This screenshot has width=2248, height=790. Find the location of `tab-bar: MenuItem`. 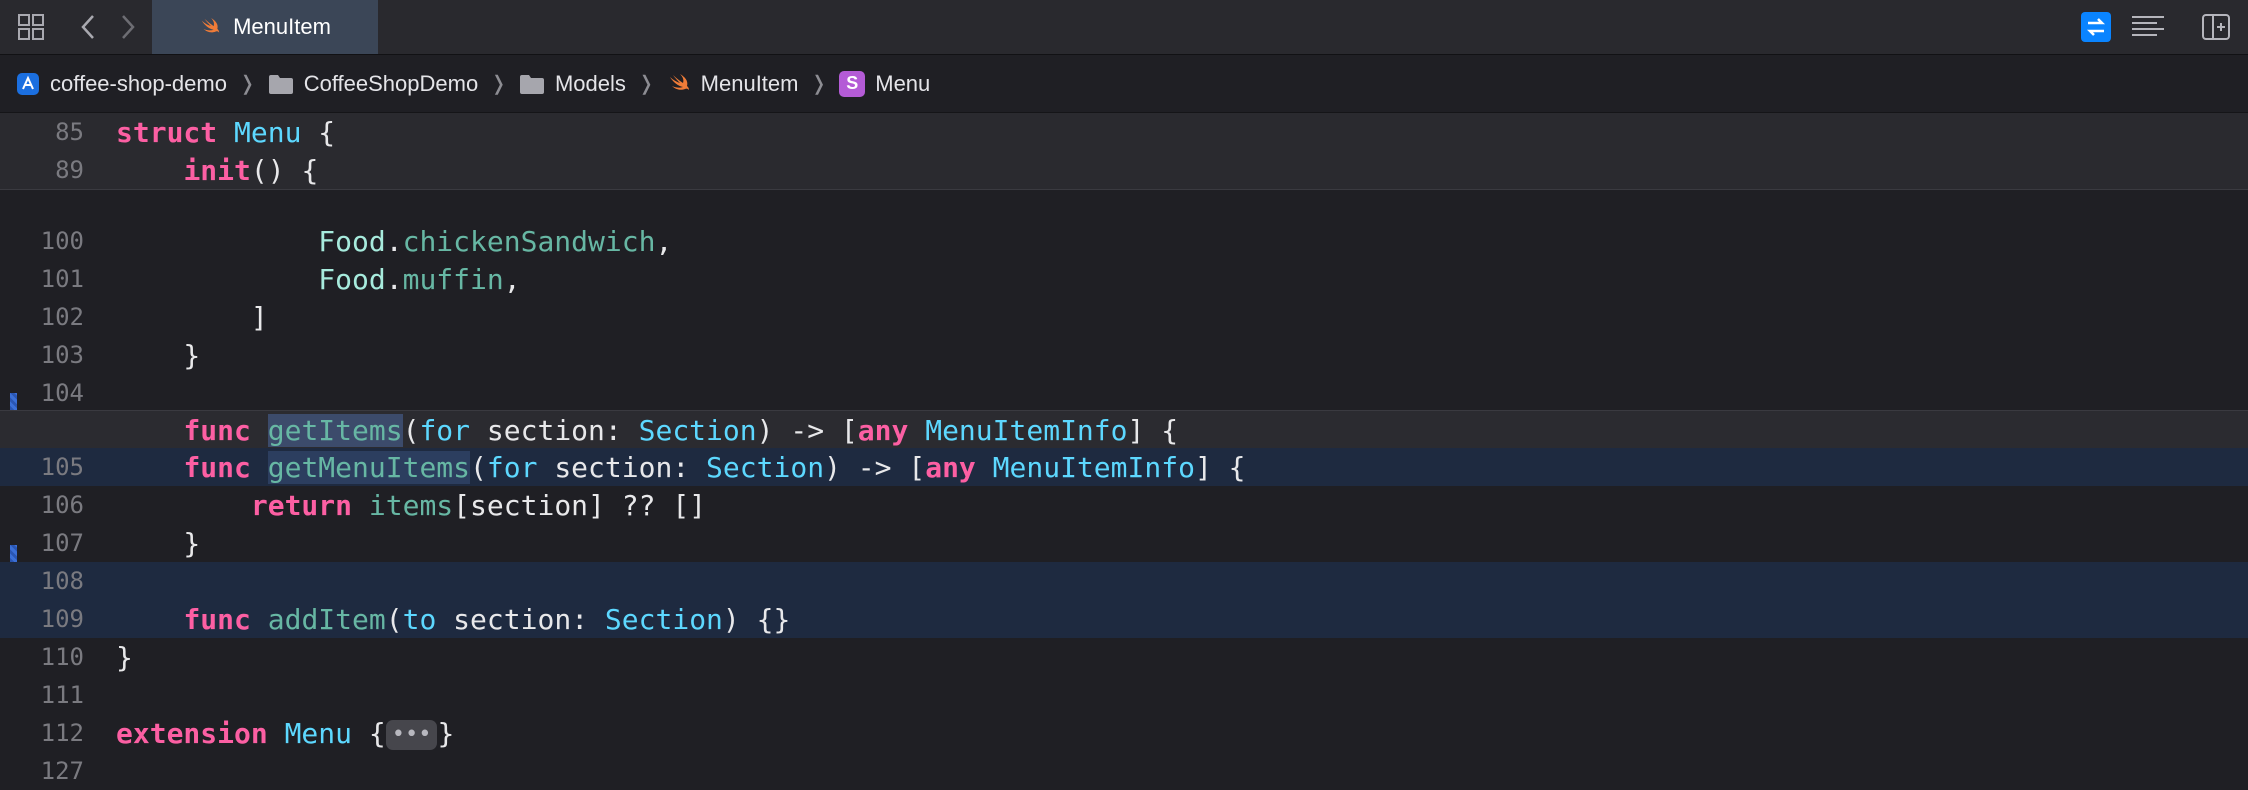

tab-bar: MenuItem is located at coordinates (1124, 27).